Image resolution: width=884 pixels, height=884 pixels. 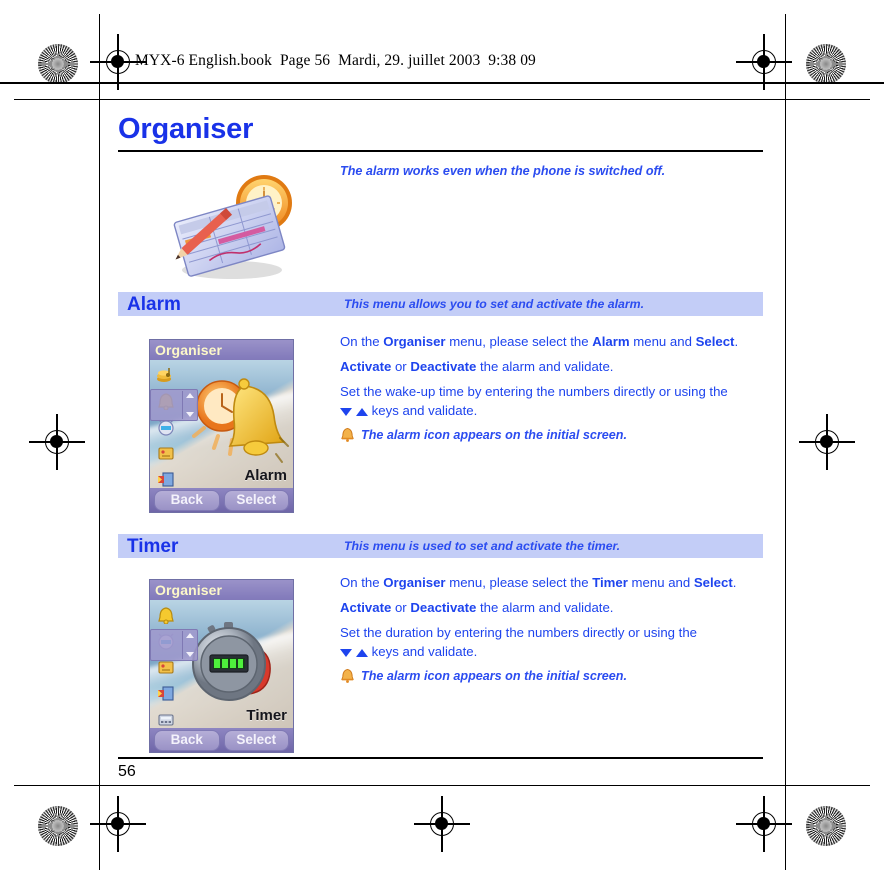 I want to click on phone-title-timer: Organiser, so click(x=221, y=590).